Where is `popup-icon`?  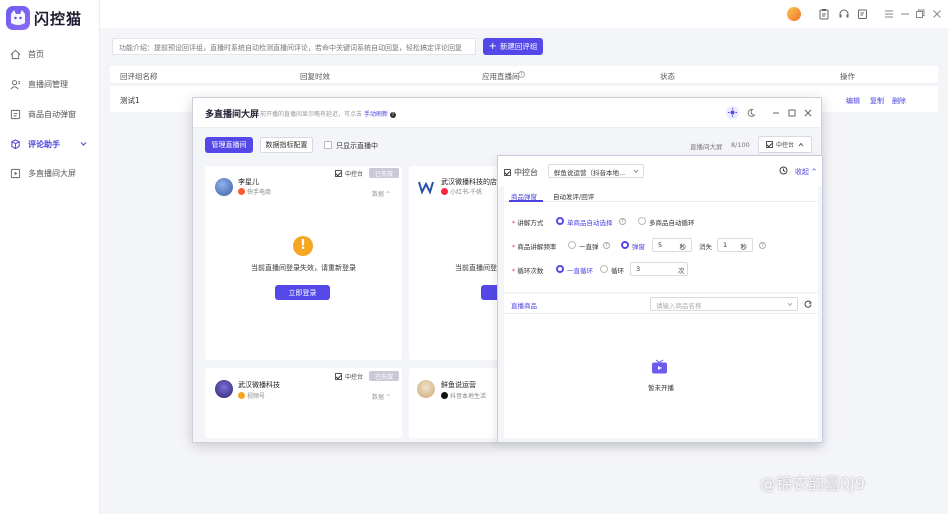
popup-icon is located at coordinates (15, 114).